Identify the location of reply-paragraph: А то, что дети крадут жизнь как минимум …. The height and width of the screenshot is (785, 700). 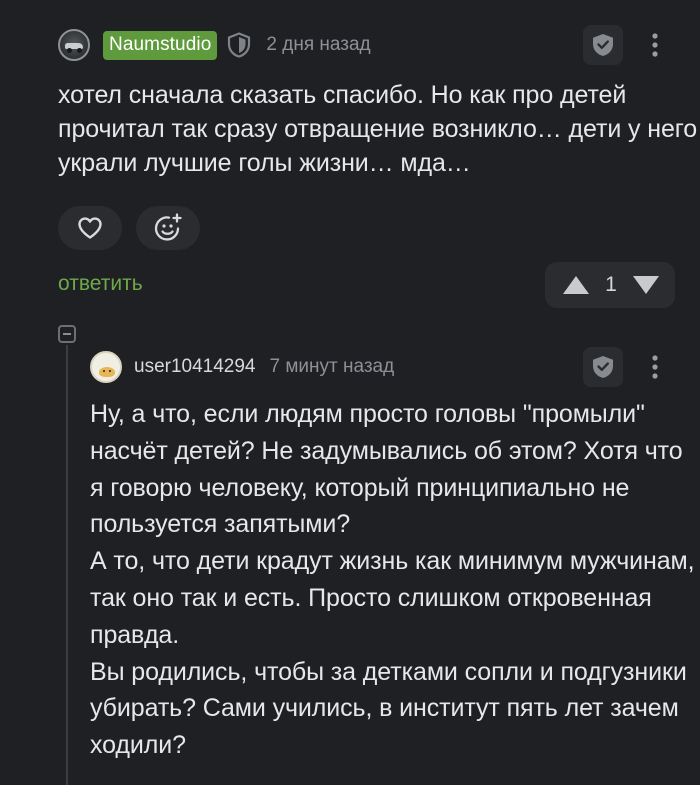
(392, 598).